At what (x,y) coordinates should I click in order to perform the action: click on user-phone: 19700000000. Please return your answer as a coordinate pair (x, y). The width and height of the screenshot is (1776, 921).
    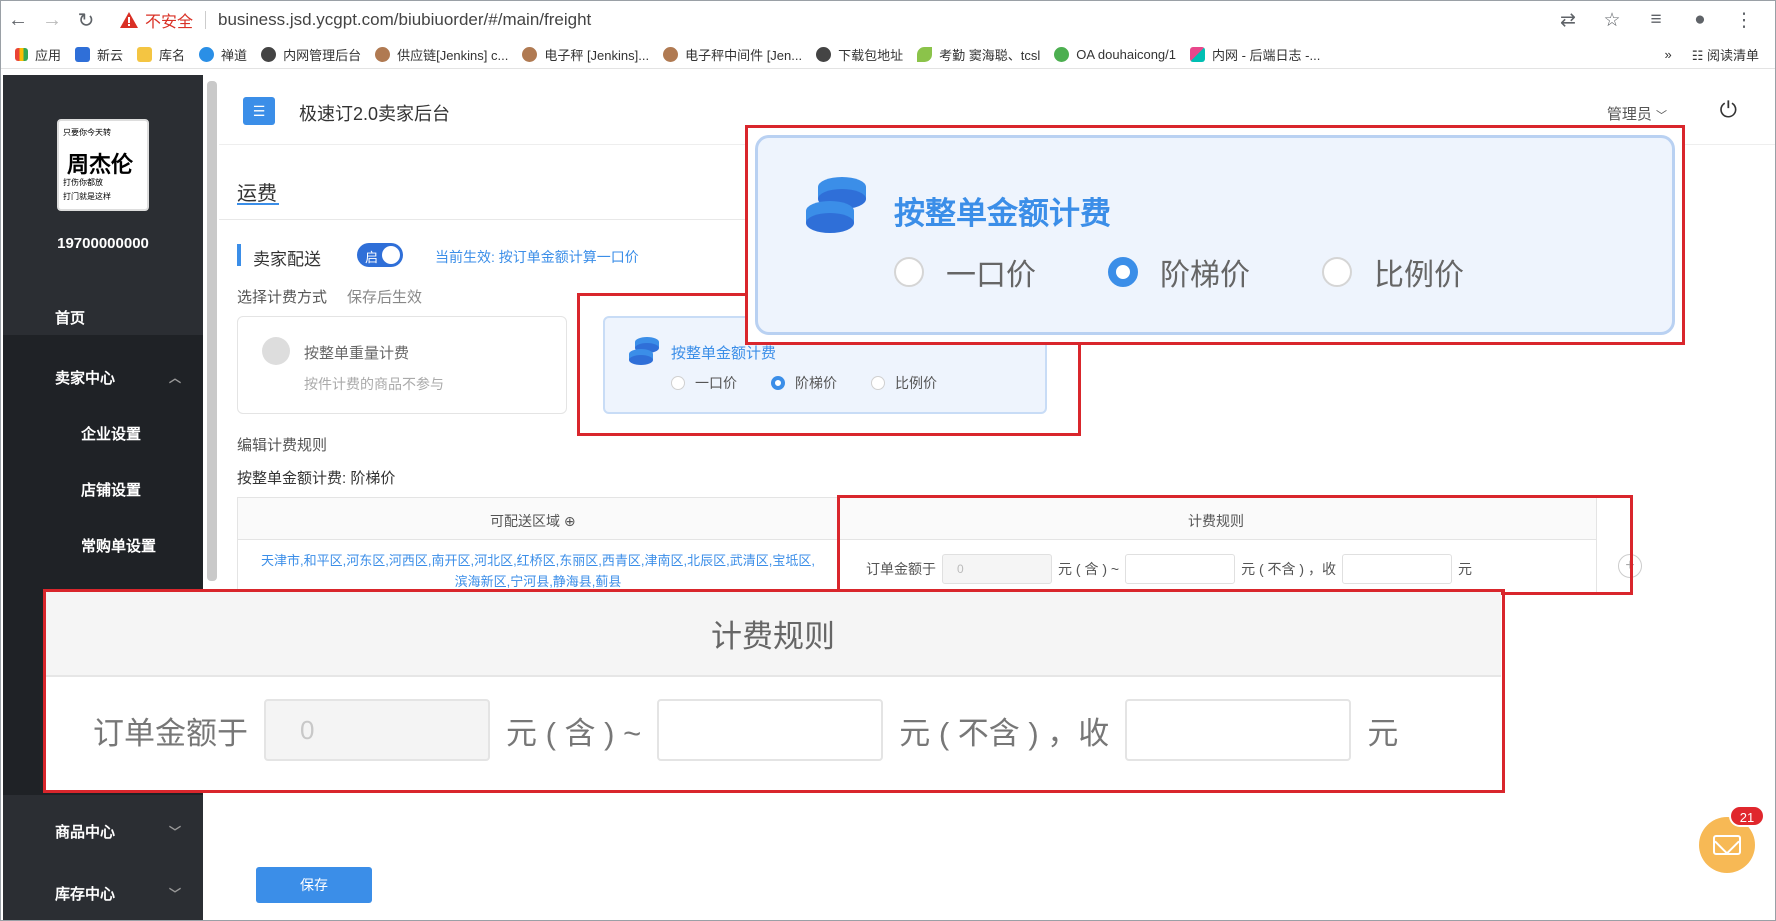
    Looking at the image, I should click on (103, 243).